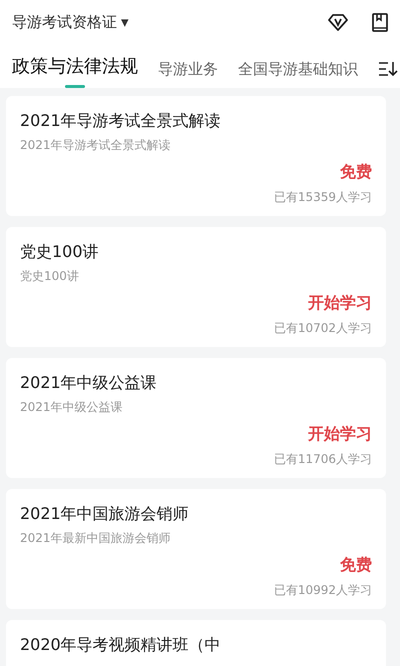 This screenshot has height=666, width=400. I want to click on vip-diamond-icon, so click(338, 22).